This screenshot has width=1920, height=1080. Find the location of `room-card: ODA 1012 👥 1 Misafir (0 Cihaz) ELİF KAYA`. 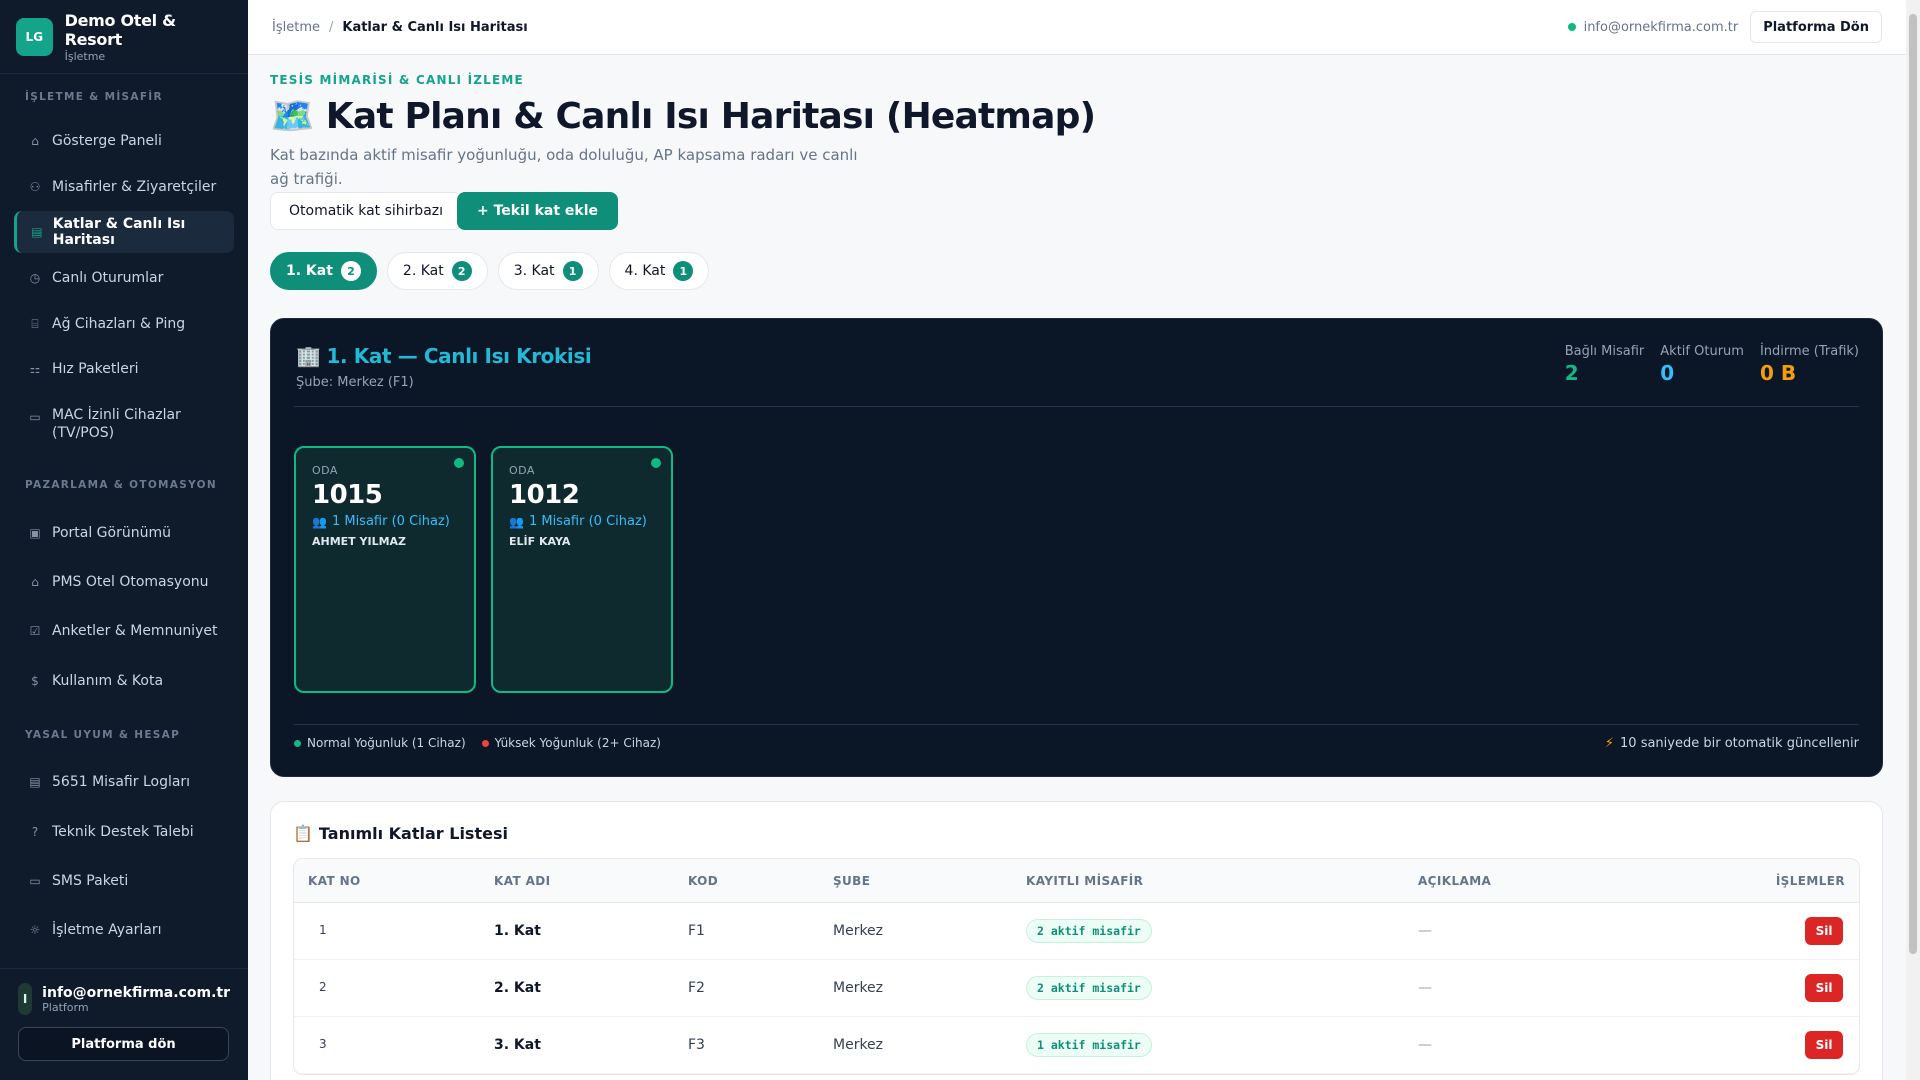

room-card: ODA 1012 👥 1 Misafir (0 Cihaz) ELİF KAYA is located at coordinates (582, 569).